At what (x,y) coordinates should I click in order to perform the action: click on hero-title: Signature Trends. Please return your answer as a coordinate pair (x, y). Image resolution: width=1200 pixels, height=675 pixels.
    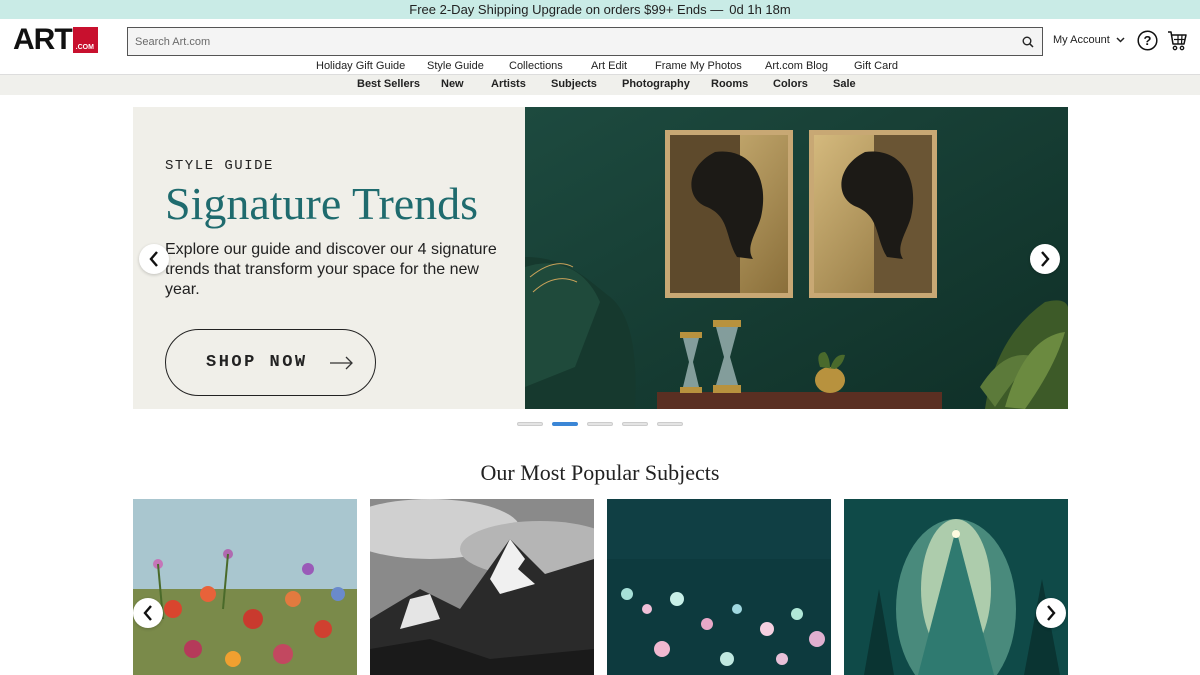
    Looking at the image, I should click on (322, 203).